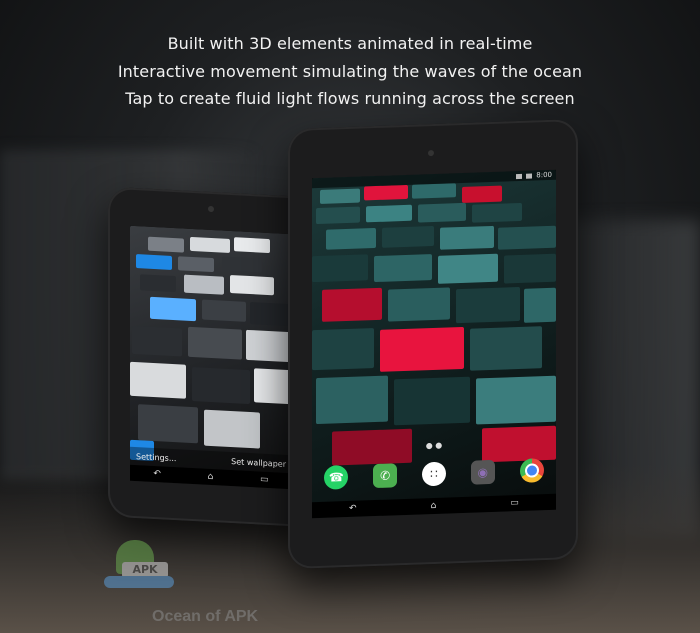 The width and height of the screenshot is (700, 633). What do you see at coordinates (258, 463) in the screenshot?
I see `set-wallpaper-button: Set wallpaper` at bounding box center [258, 463].